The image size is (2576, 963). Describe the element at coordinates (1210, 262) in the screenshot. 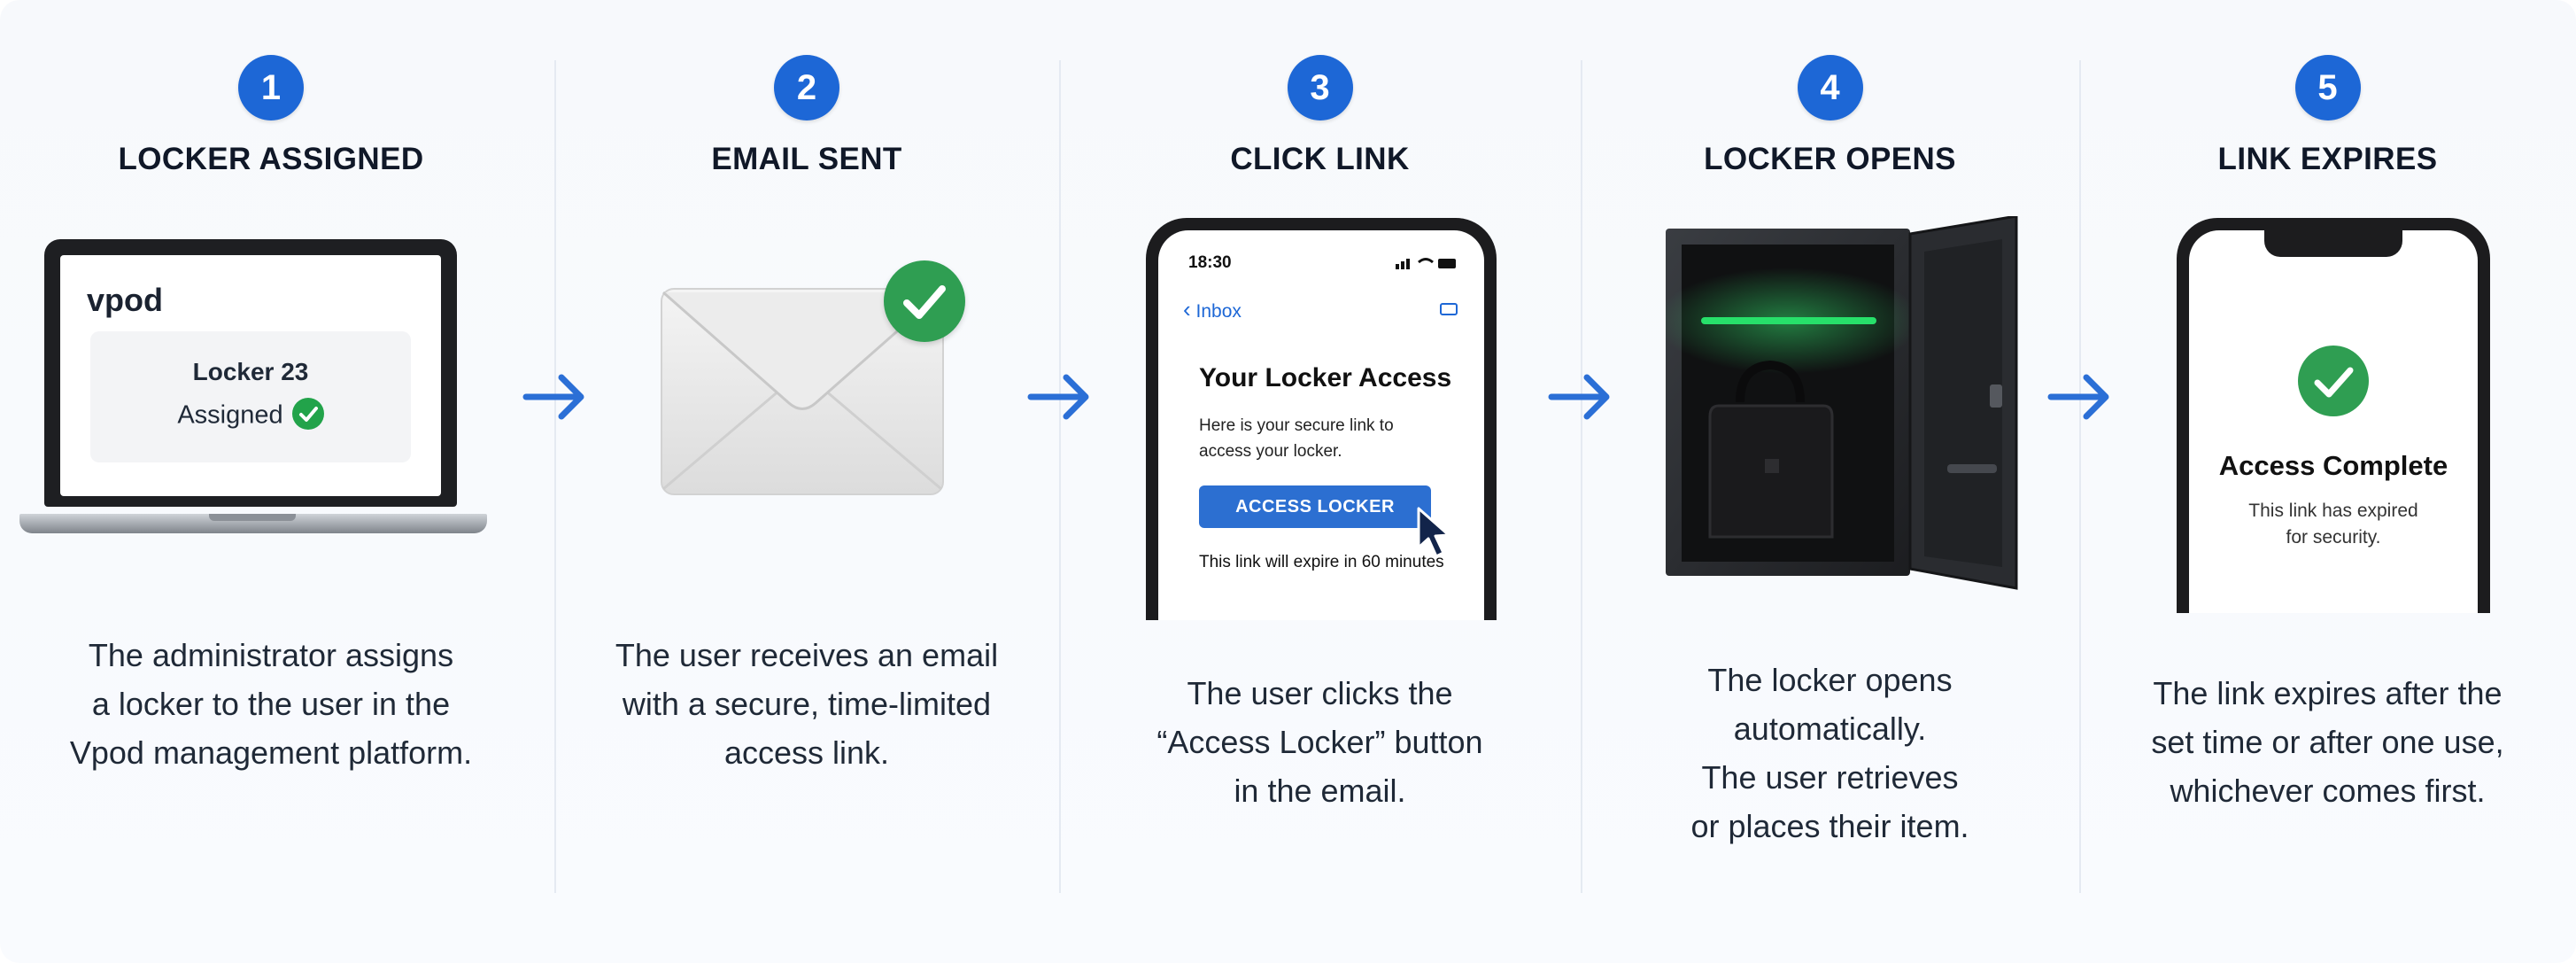

I see `status-time: 18:30` at that location.